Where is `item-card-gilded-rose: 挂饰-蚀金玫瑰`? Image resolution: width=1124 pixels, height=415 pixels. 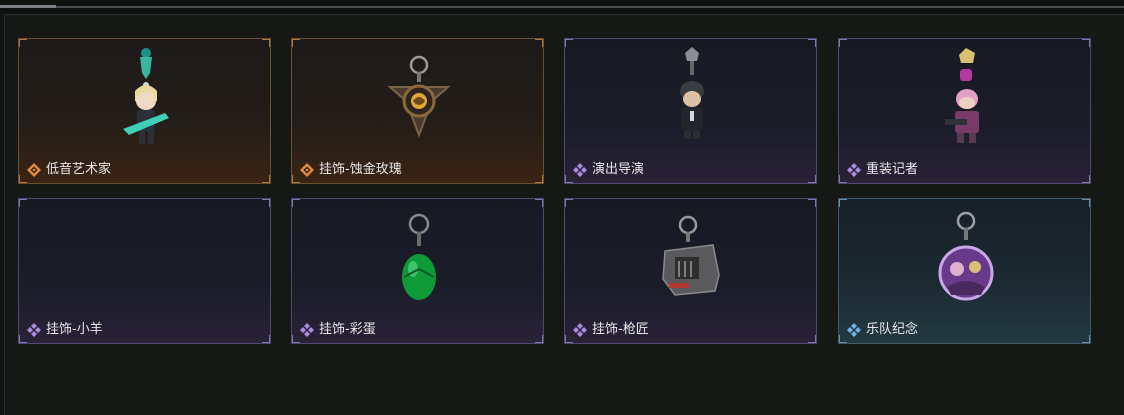 item-card-gilded-rose: 挂饰-蚀金玫瑰 is located at coordinates (417, 111).